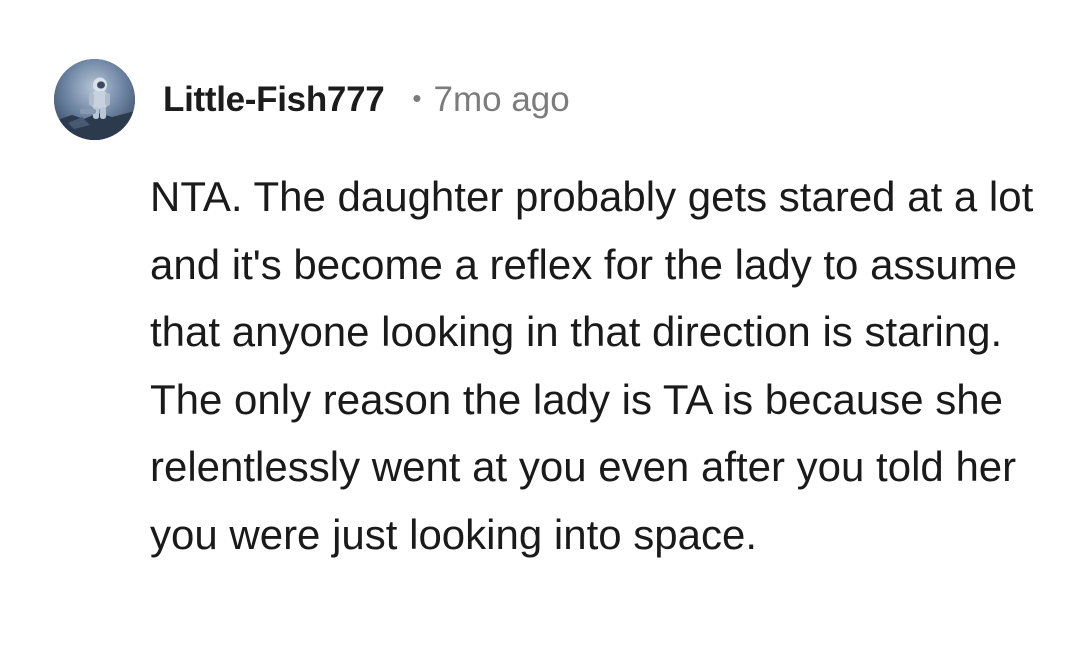 The image size is (1079, 657). I want to click on user-avatar, so click(94, 99).